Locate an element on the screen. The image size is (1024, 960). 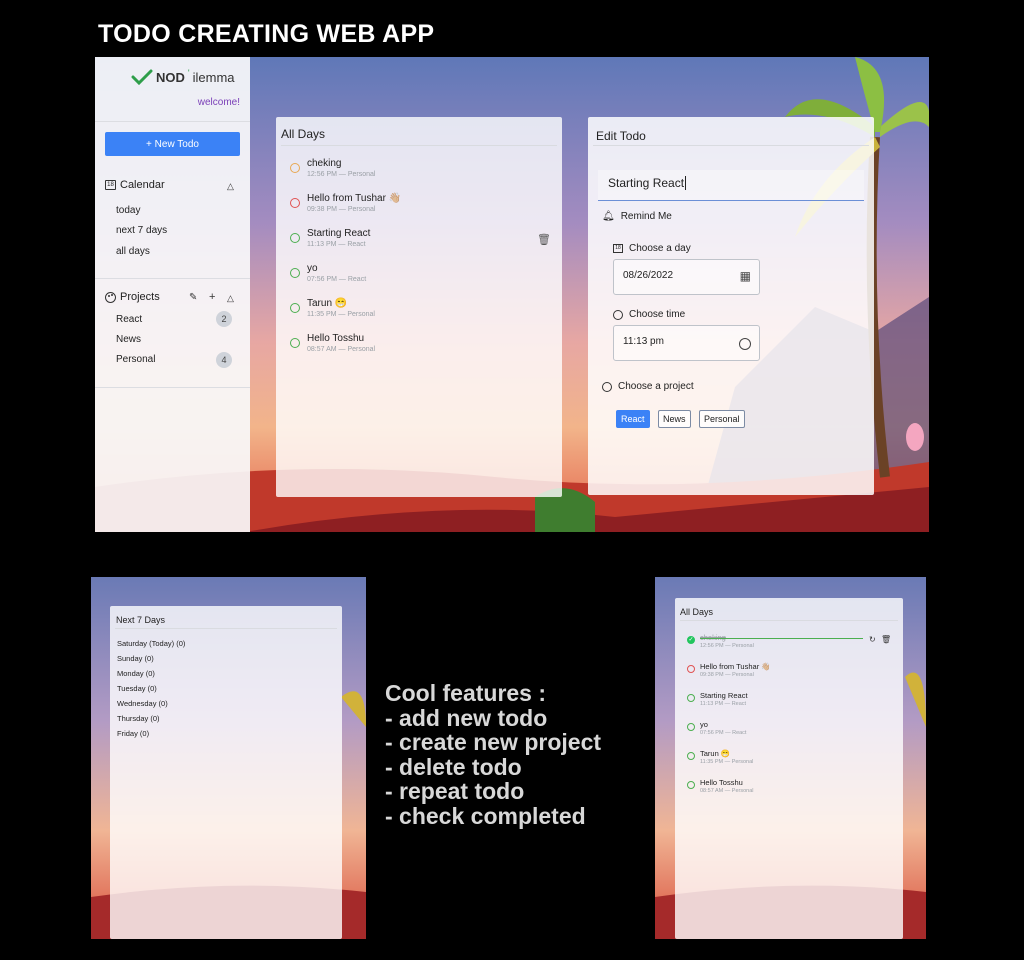
day-row: Friday (0) is located at coordinates (133, 733).